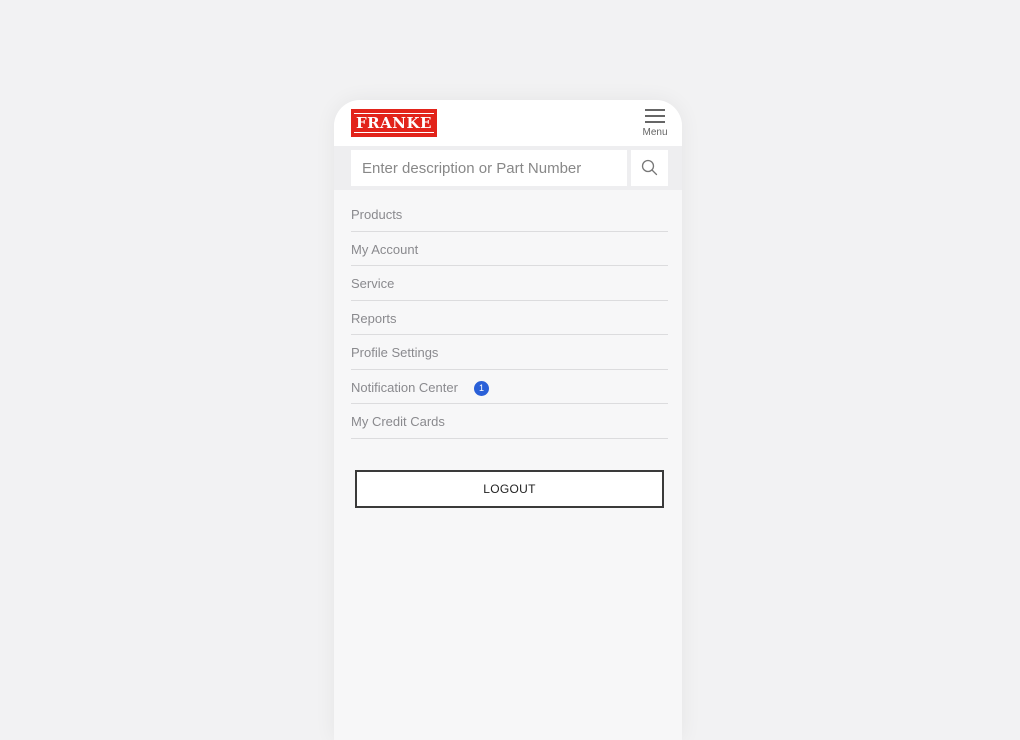 This screenshot has height=740, width=1020. Describe the element at coordinates (377, 214) in the screenshot. I see `nav-item-label: Products` at that location.